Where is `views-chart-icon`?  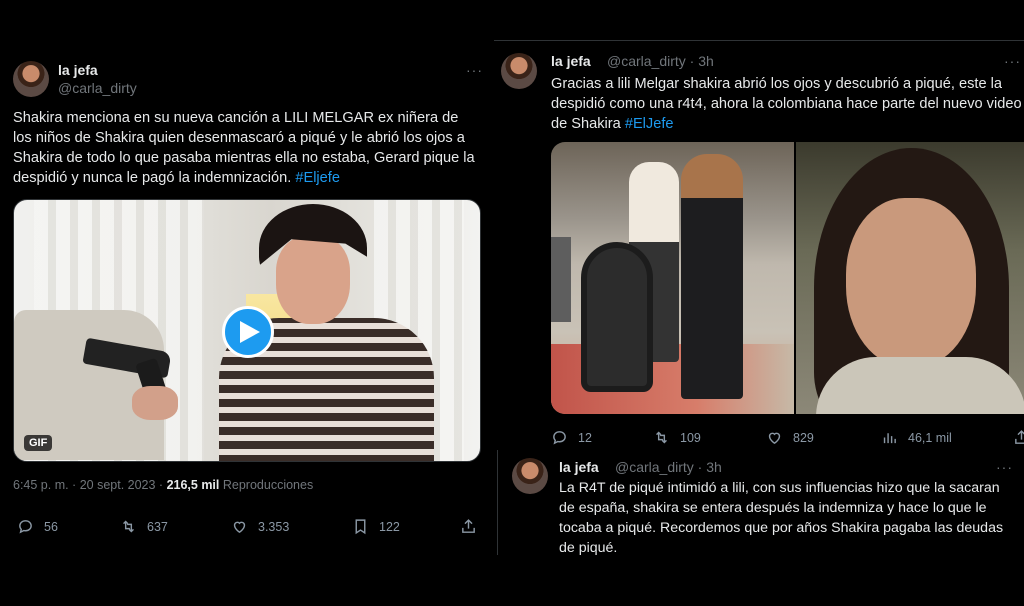 views-chart-icon is located at coordinates (889, 438).